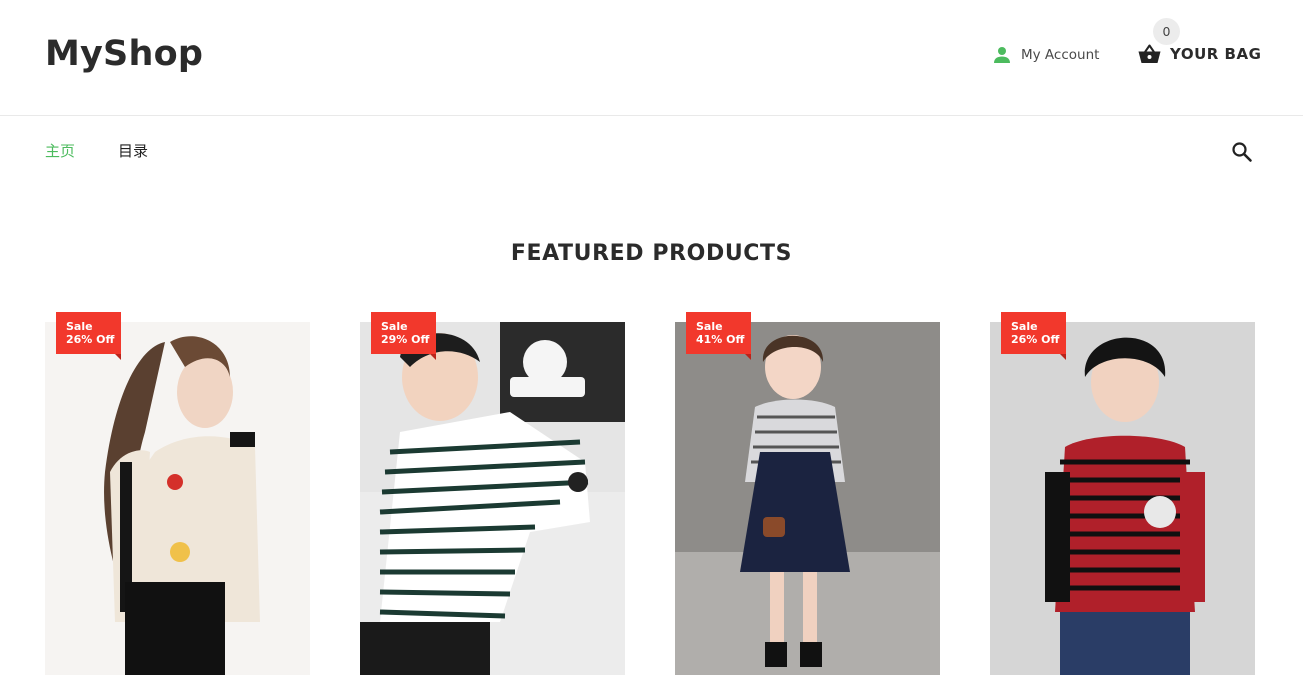 Image resolution: width=1303 pixels, height=697 pixels. I want to click on my-account-label: My Account, so click(1060, 55).